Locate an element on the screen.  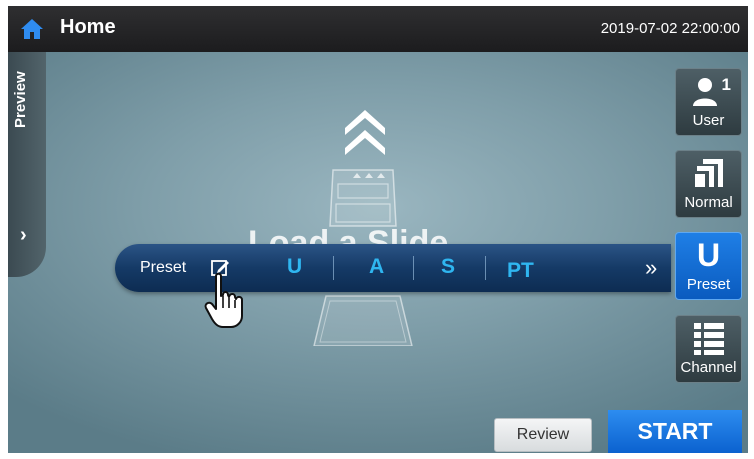
normal-mode-button: Normal is located at coordinates (708, 184).